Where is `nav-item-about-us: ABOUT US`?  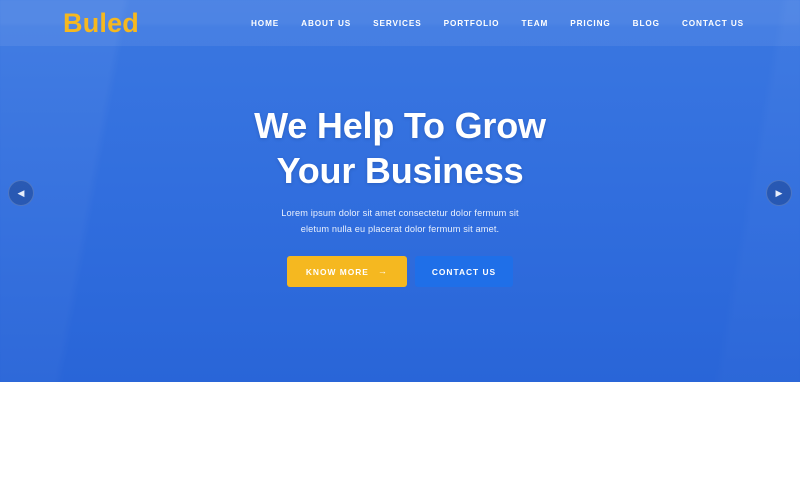 nav-item-about-us: ABOUT US is located at coordinates (326, 23).